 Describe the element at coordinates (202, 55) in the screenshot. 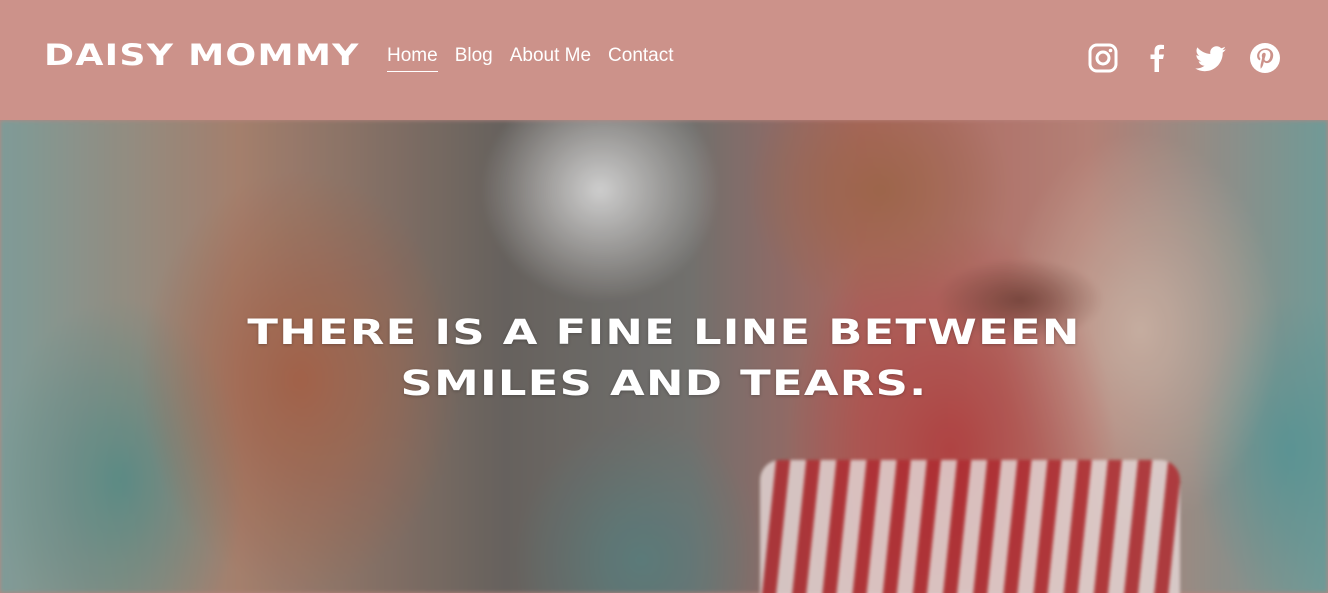

I see `site-logo: DAISY MOMMY` at that location.